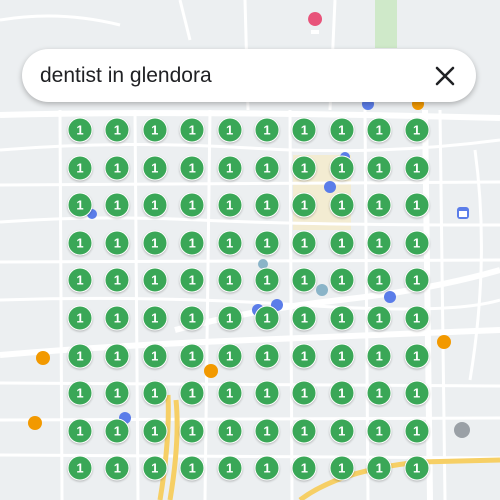  Describe the element at coordinates (445, 76) in the screenshot. I see `close-icon` at that location.